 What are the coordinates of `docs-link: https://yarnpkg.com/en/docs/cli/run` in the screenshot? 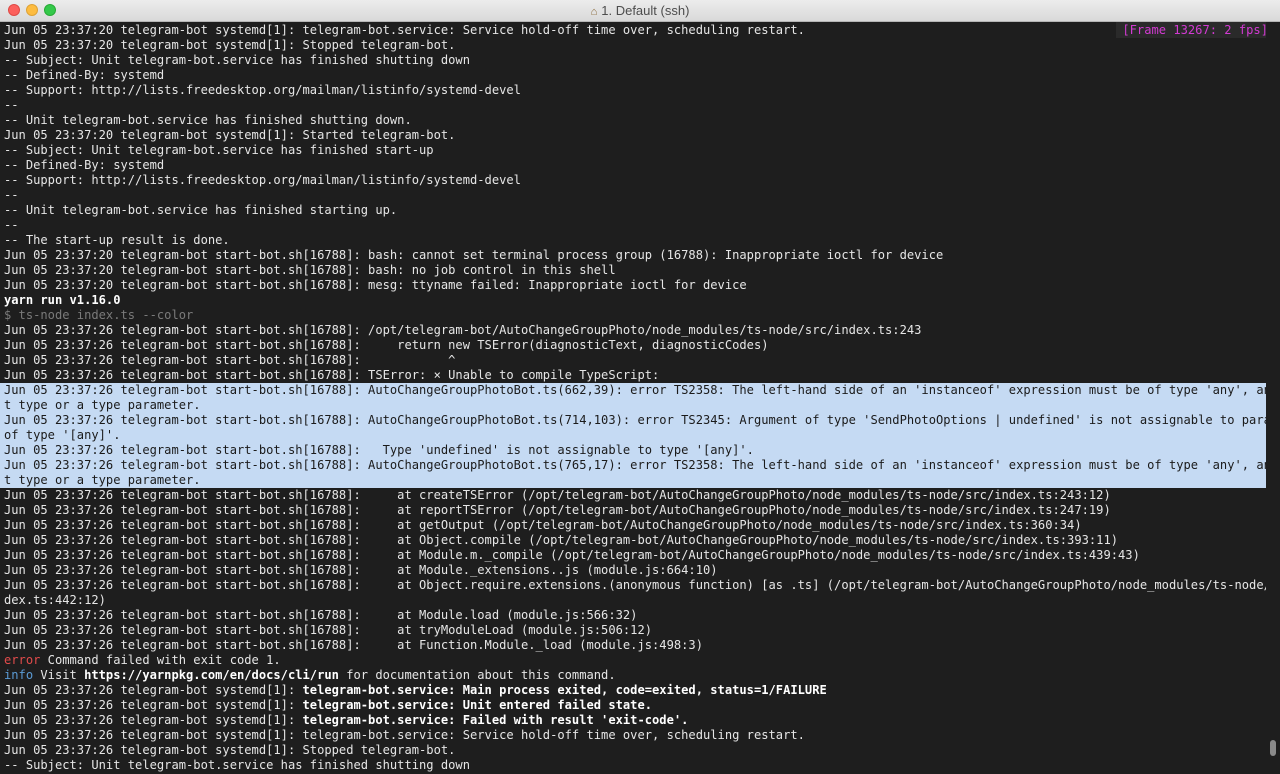 It's located at (211, 675).